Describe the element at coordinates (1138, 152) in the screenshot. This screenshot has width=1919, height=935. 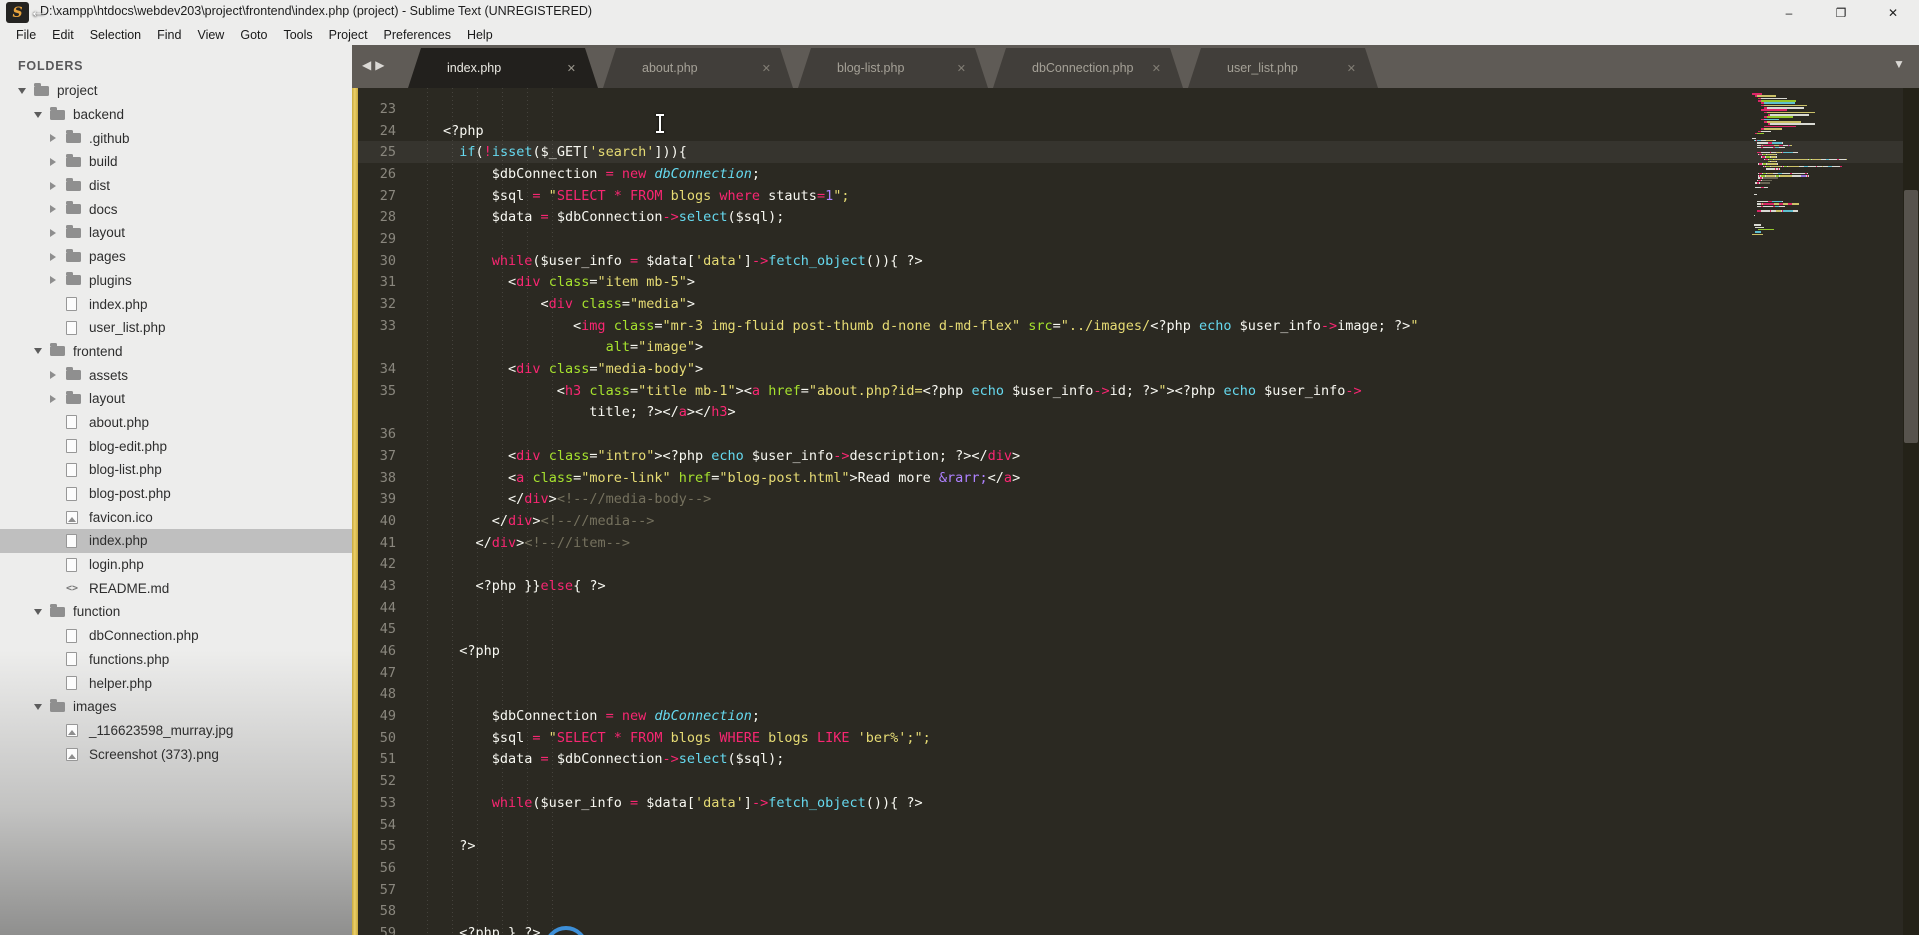
I see `code-line-25: 25 if(!isset($_GET['search'])){` at that location.